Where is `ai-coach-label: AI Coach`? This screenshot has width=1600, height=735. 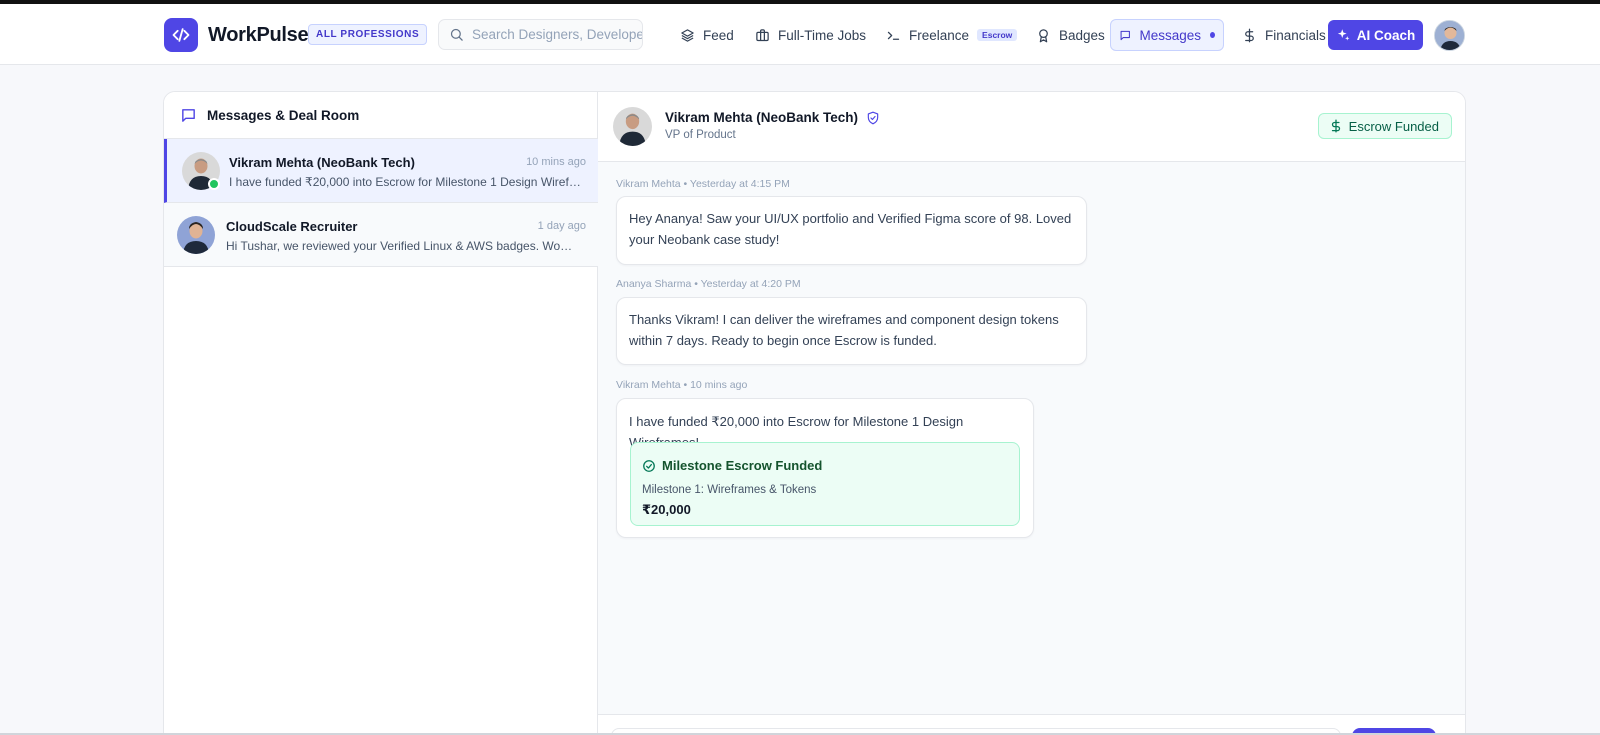
ai-coach-label: AI Coach is located at coordinates (1386, 35).